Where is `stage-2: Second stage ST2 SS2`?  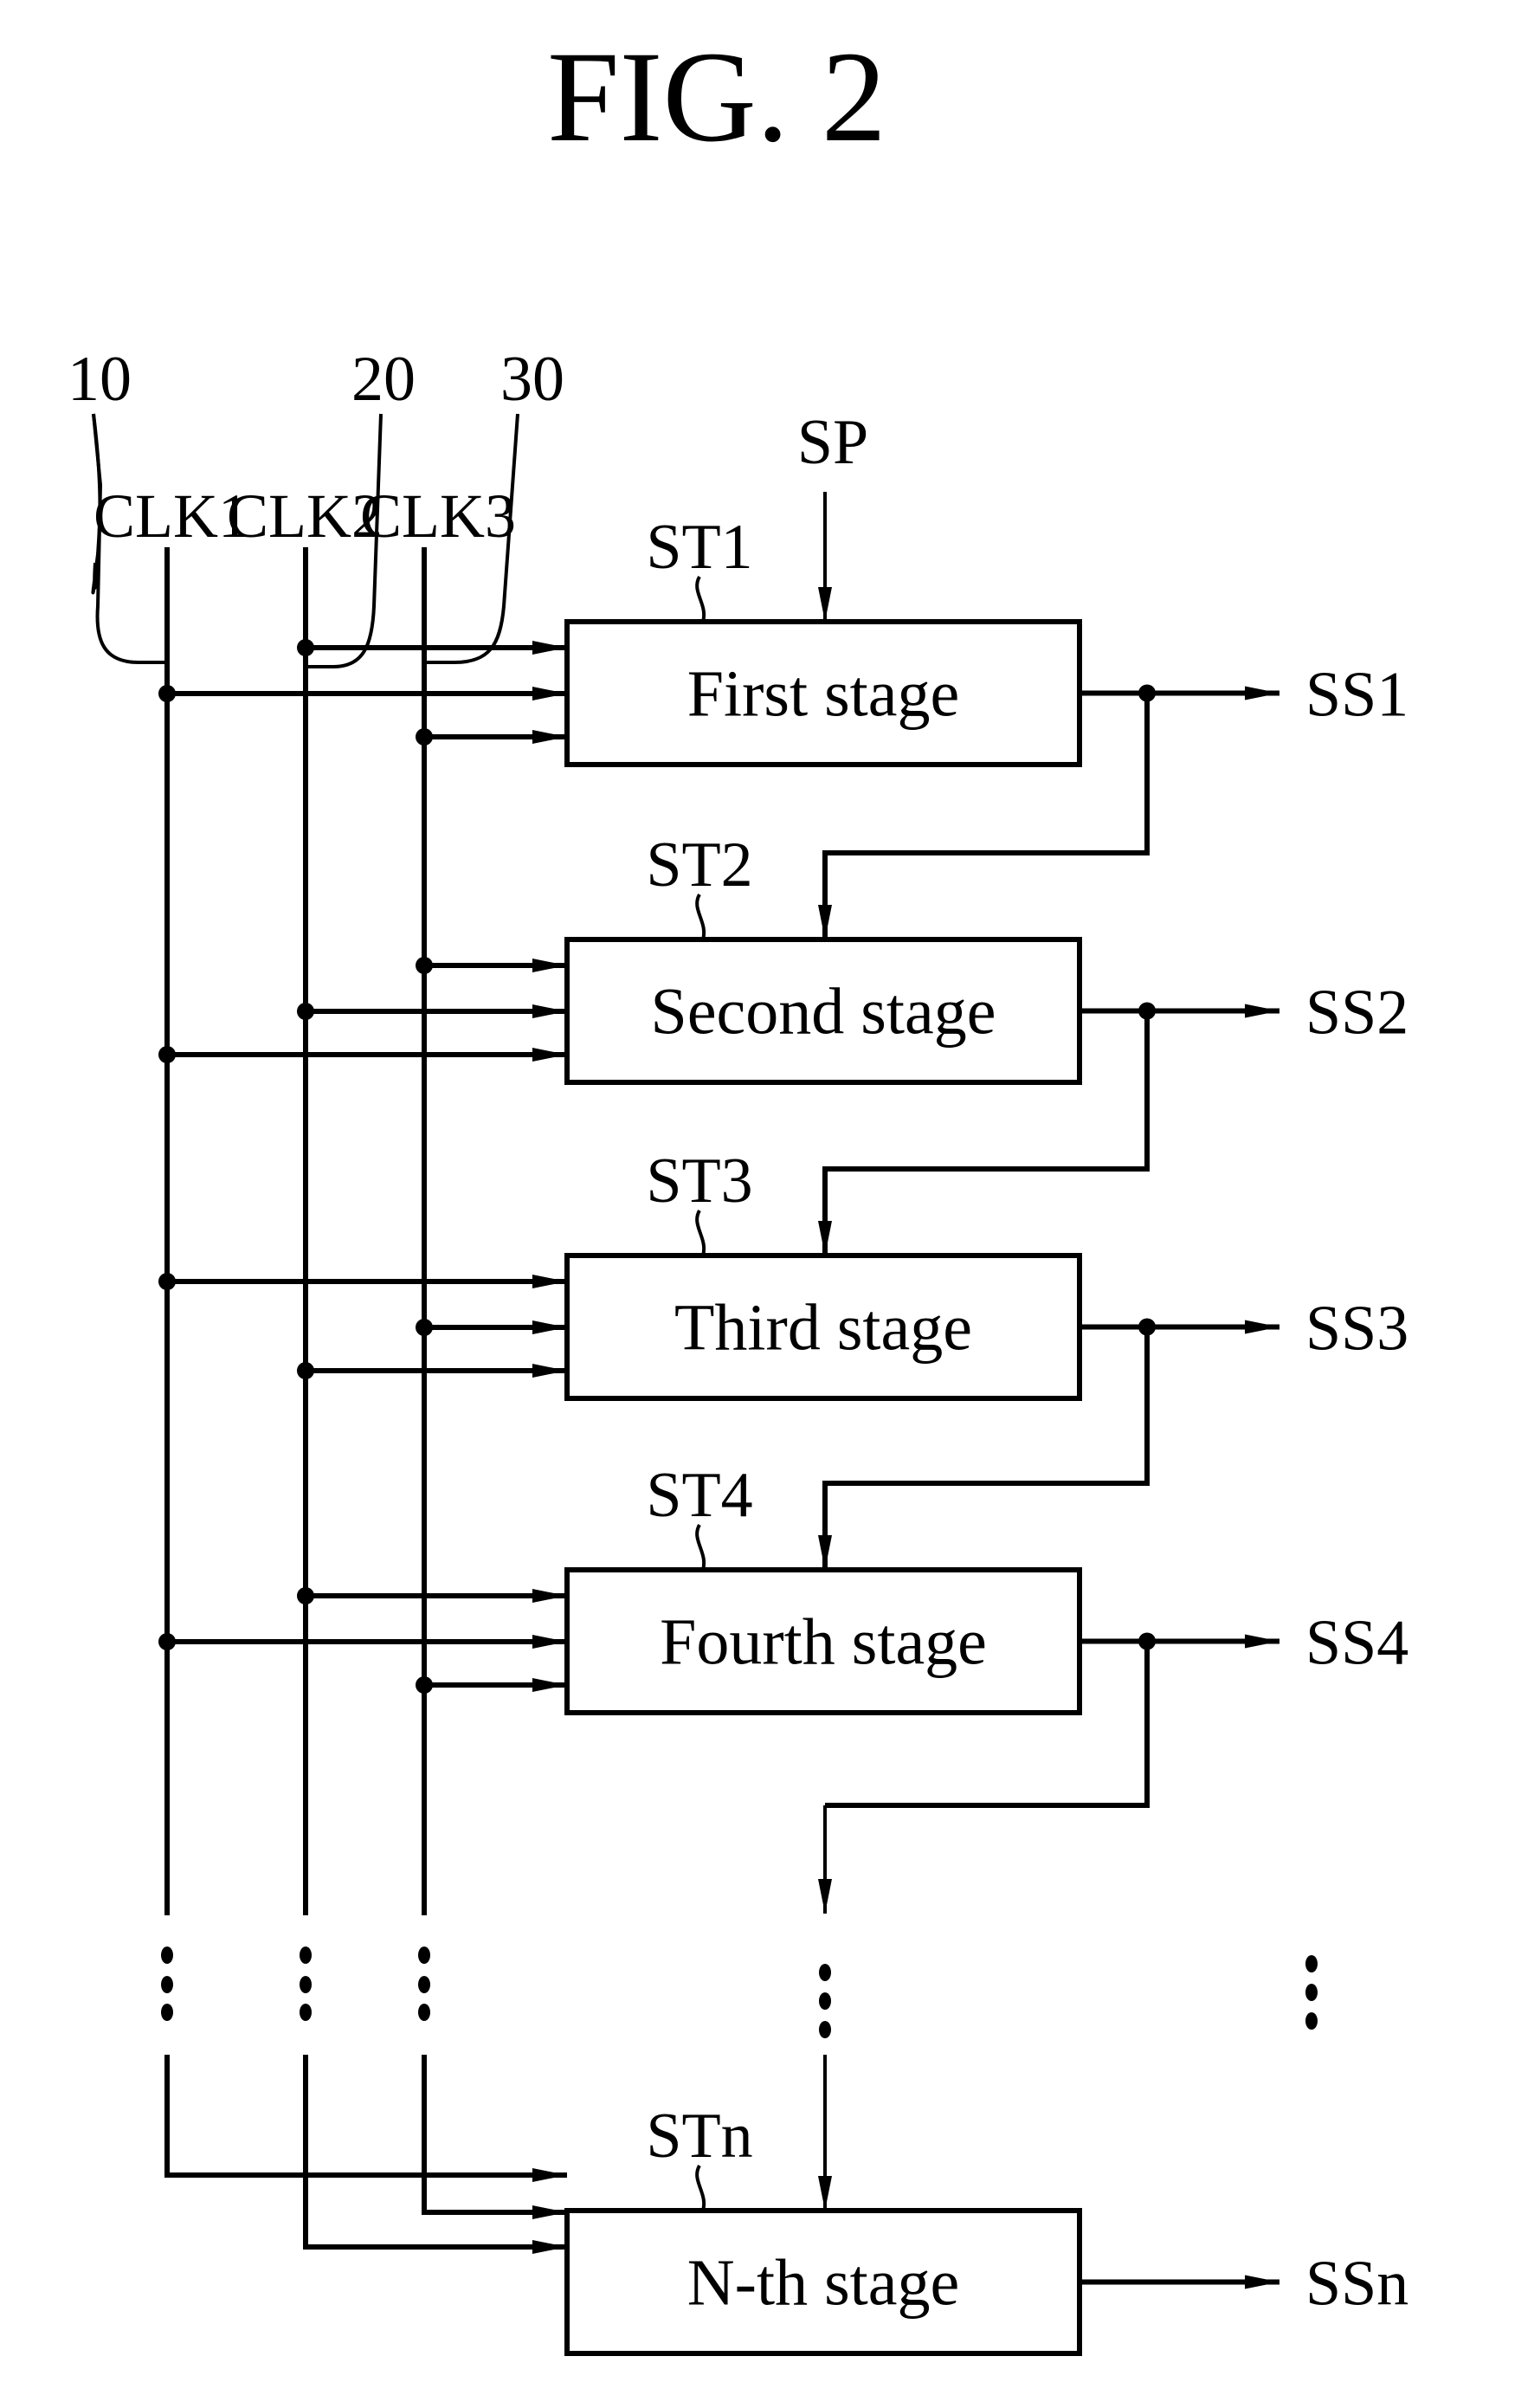 stage-2: Second stage ST2 SS2 is located at coordinates (783, 1043).